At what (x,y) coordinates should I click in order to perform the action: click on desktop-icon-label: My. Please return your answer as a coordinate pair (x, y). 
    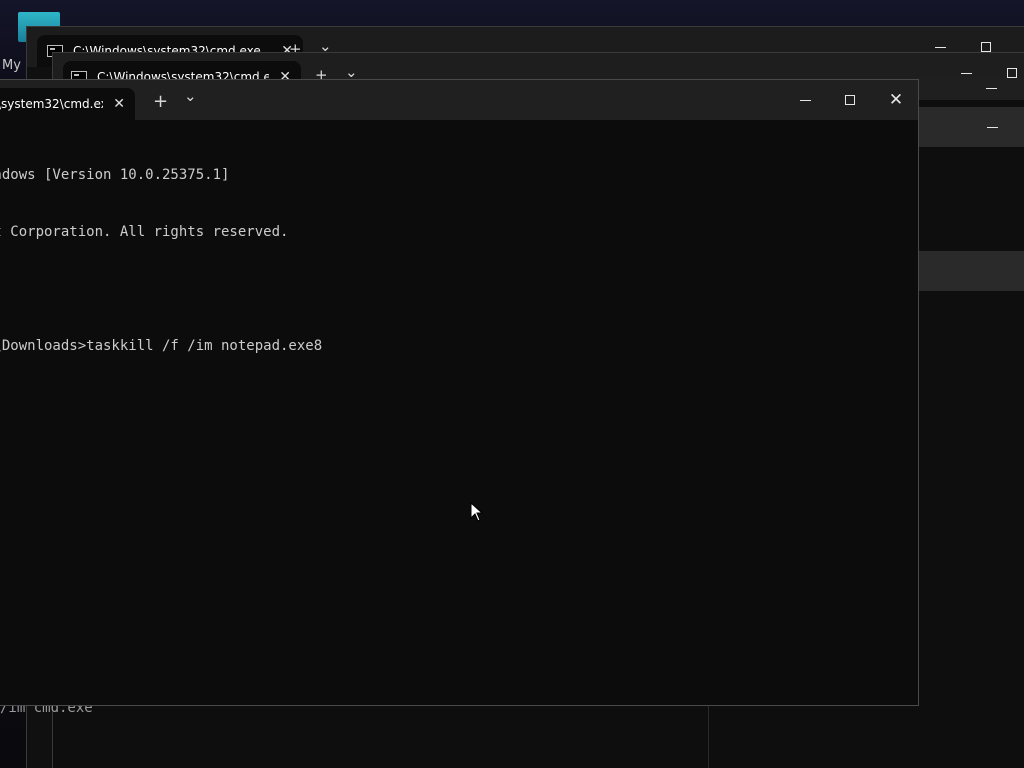
    Looking at the image, I should click on (11, 65).